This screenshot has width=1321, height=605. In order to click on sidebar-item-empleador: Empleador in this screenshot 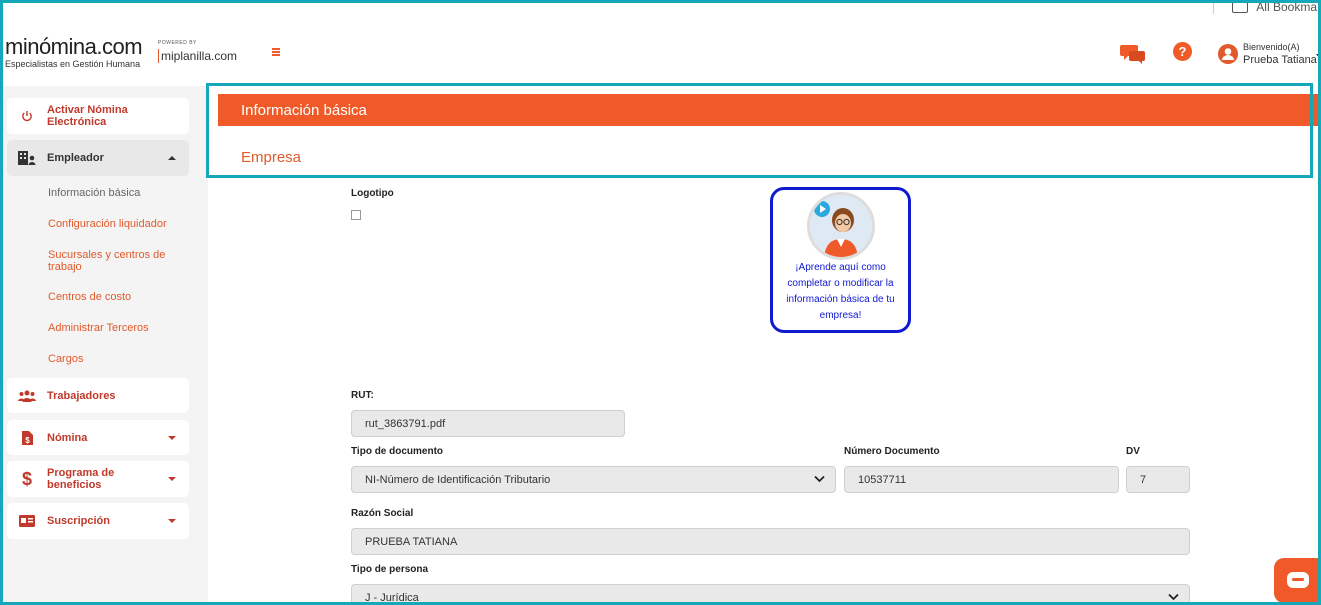, I will do `click(98, 158)`.